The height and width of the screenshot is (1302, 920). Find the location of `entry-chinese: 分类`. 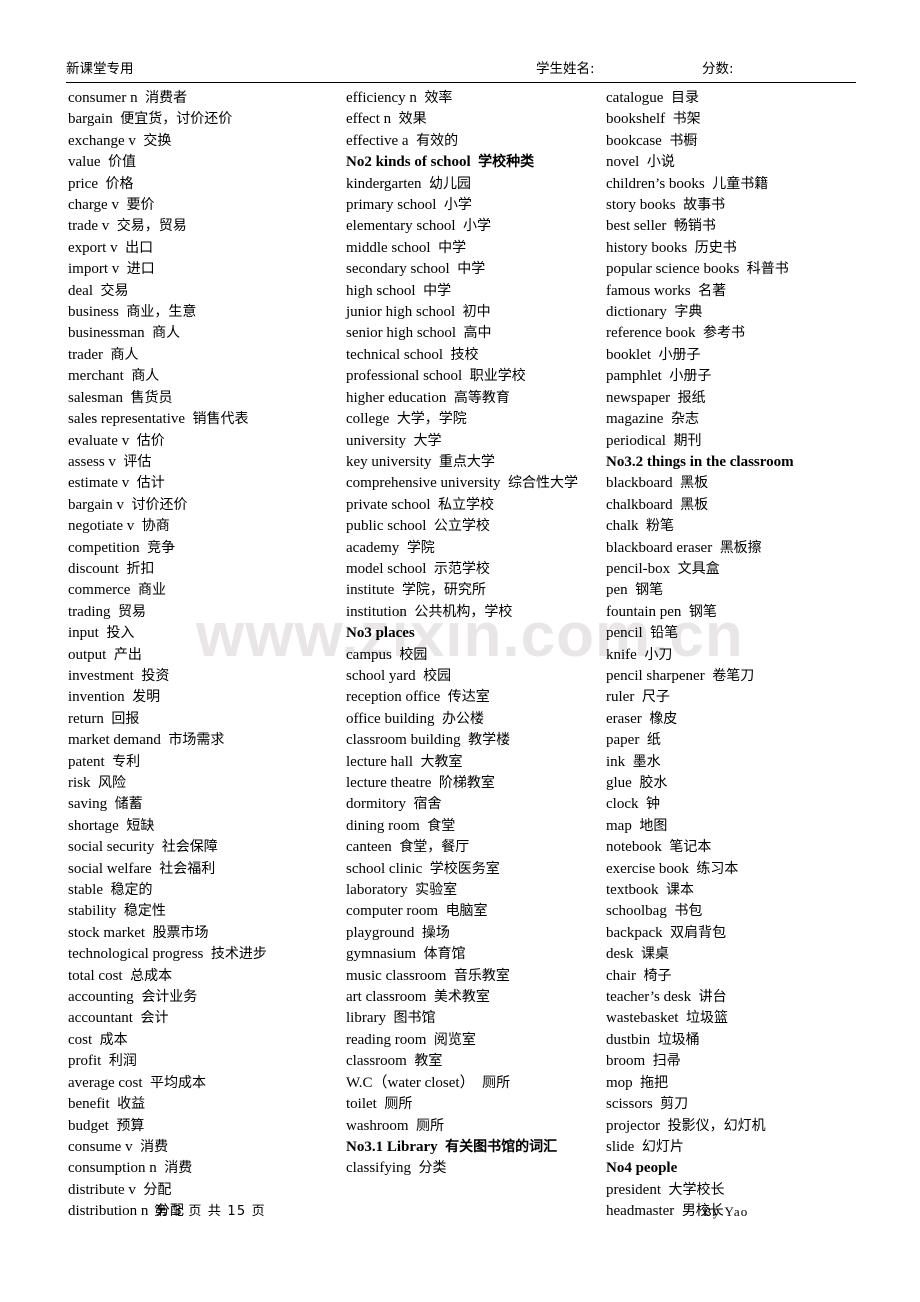

entry-chinese: 分类 is located at coordinates (432, 1168).